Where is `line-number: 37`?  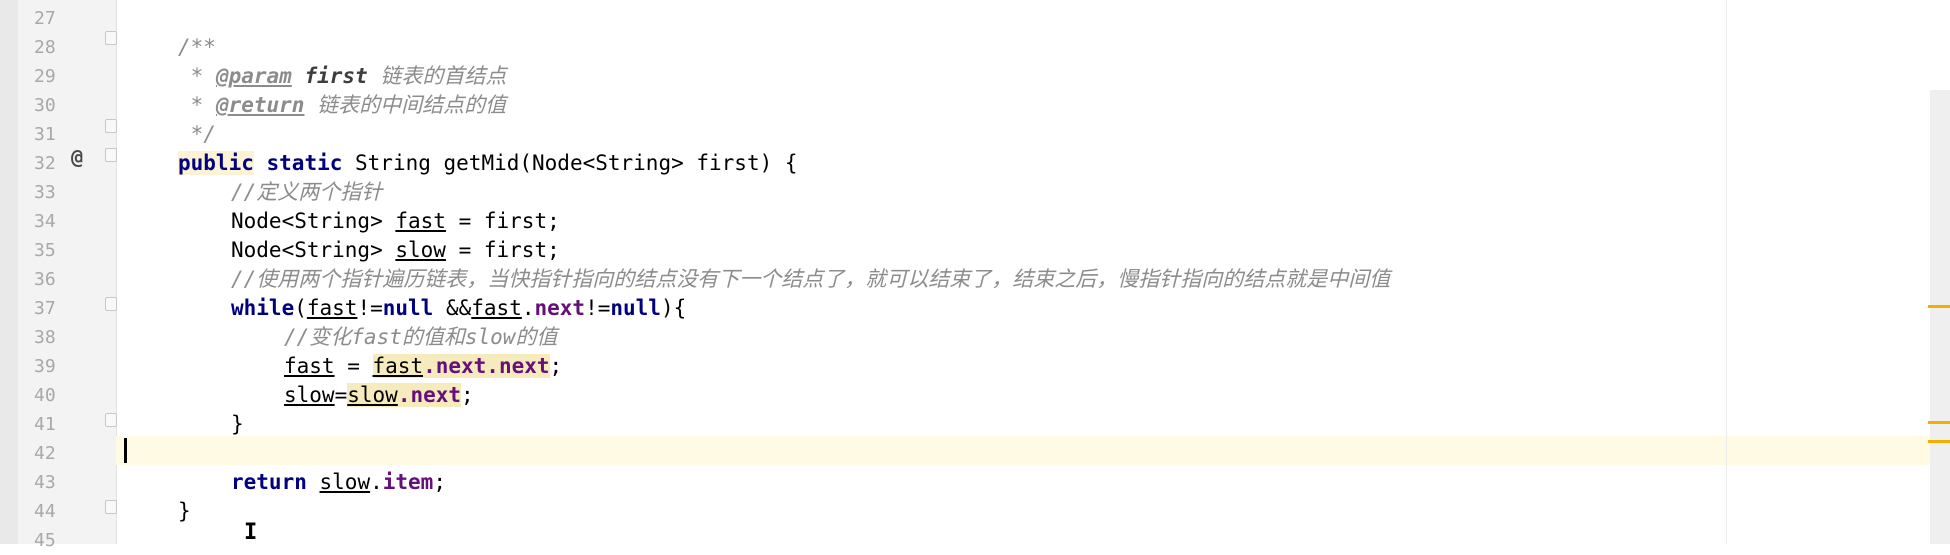
line-number: 37 is located at coordinates (44, 308).